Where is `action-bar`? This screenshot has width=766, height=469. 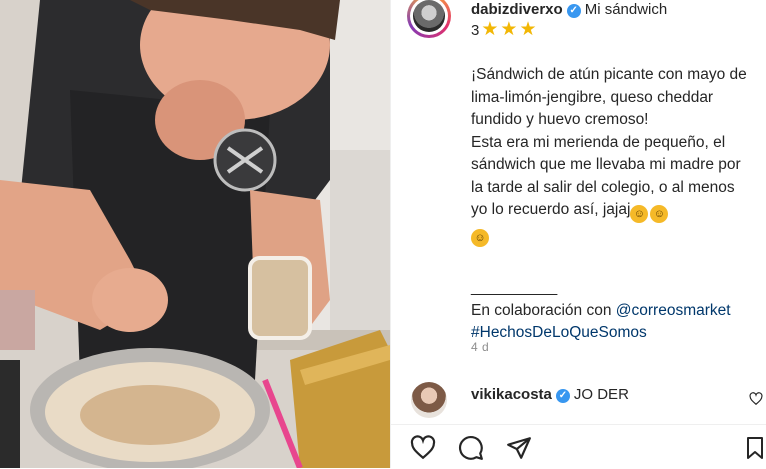
action-bar is located at coordinates (578, 446).